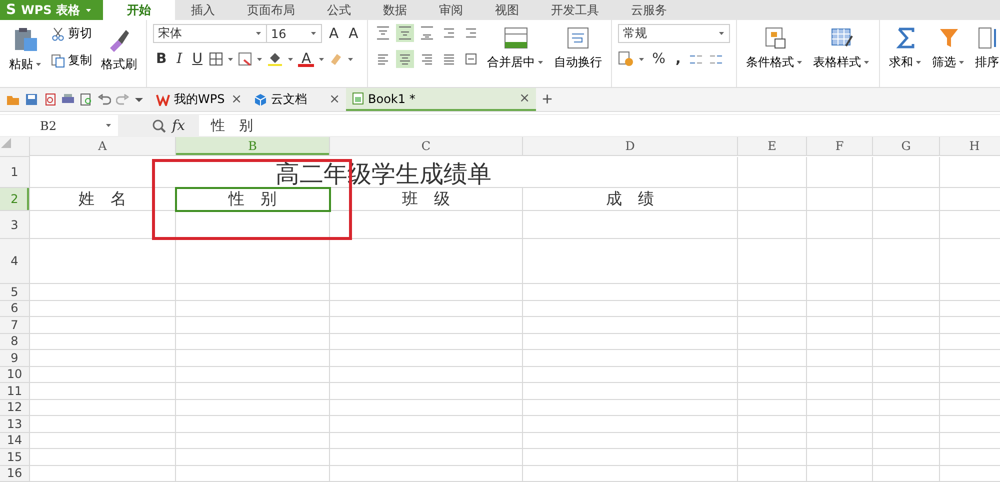 This screenshot has width=1000, height=482. What do you see at coordinates (253, 199) in the screenshot?
I see `table-cell: 性 别` at bounding box center [253, 199].